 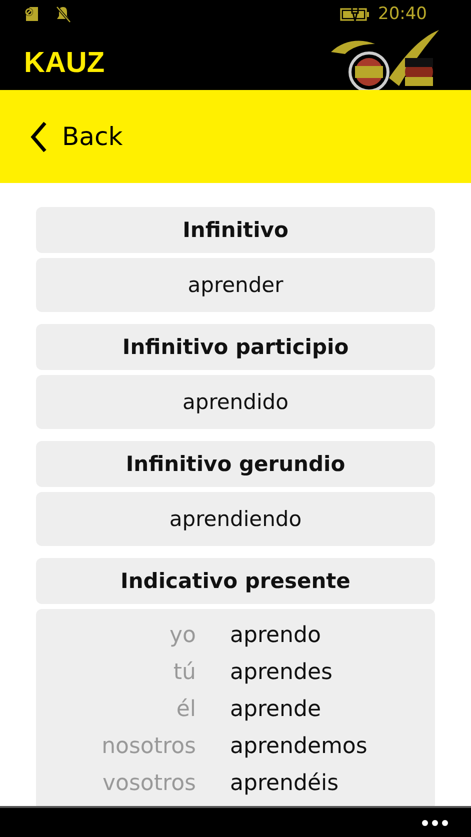 What do you see at coordinates (235, 285) in the screenshot?
I see `section-value: aprender` at bounding box center [235, 285].